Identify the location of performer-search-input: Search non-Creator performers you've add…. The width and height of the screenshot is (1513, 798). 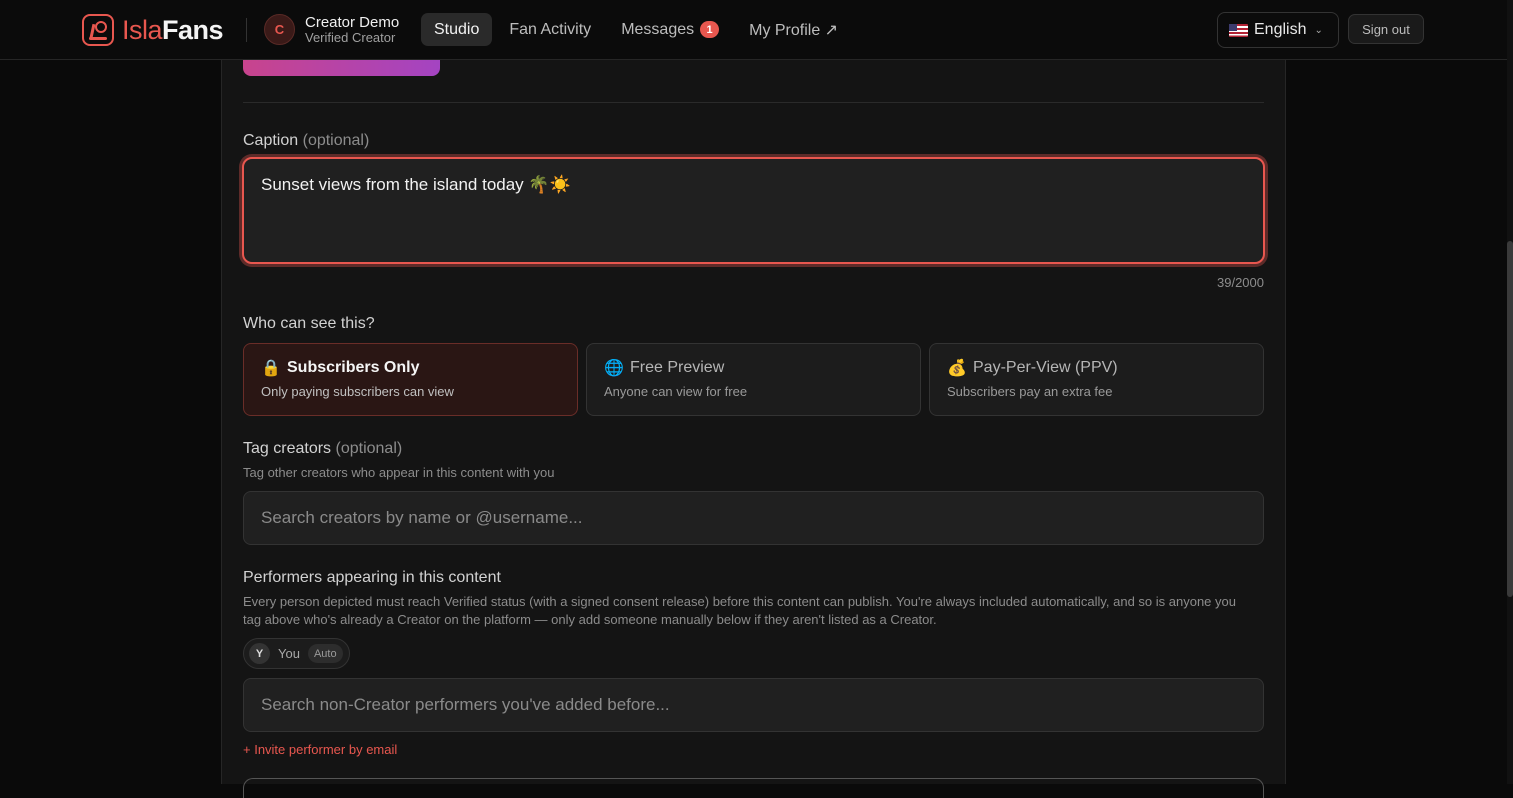
(753, 705).